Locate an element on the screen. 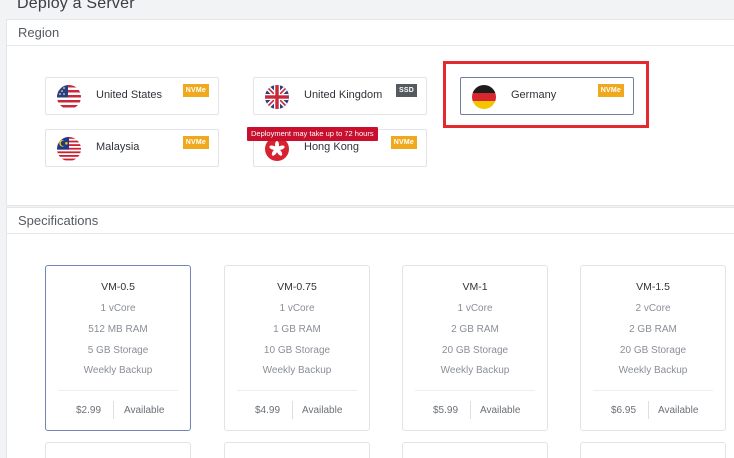 The width and height of the screenshot is (734, 458). deployment-warning-tooltip: Deployment may take up to 72 hours is located at coordinates (312, 134).